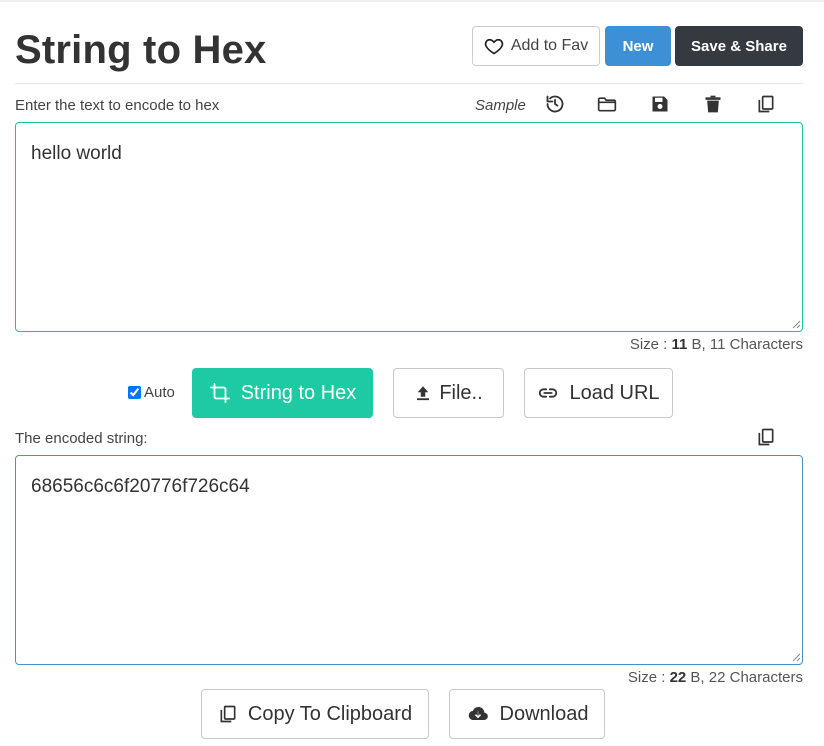 This screenshot has width=824, height=746. I want to click on sample-link: Sample, so click(500, 105).